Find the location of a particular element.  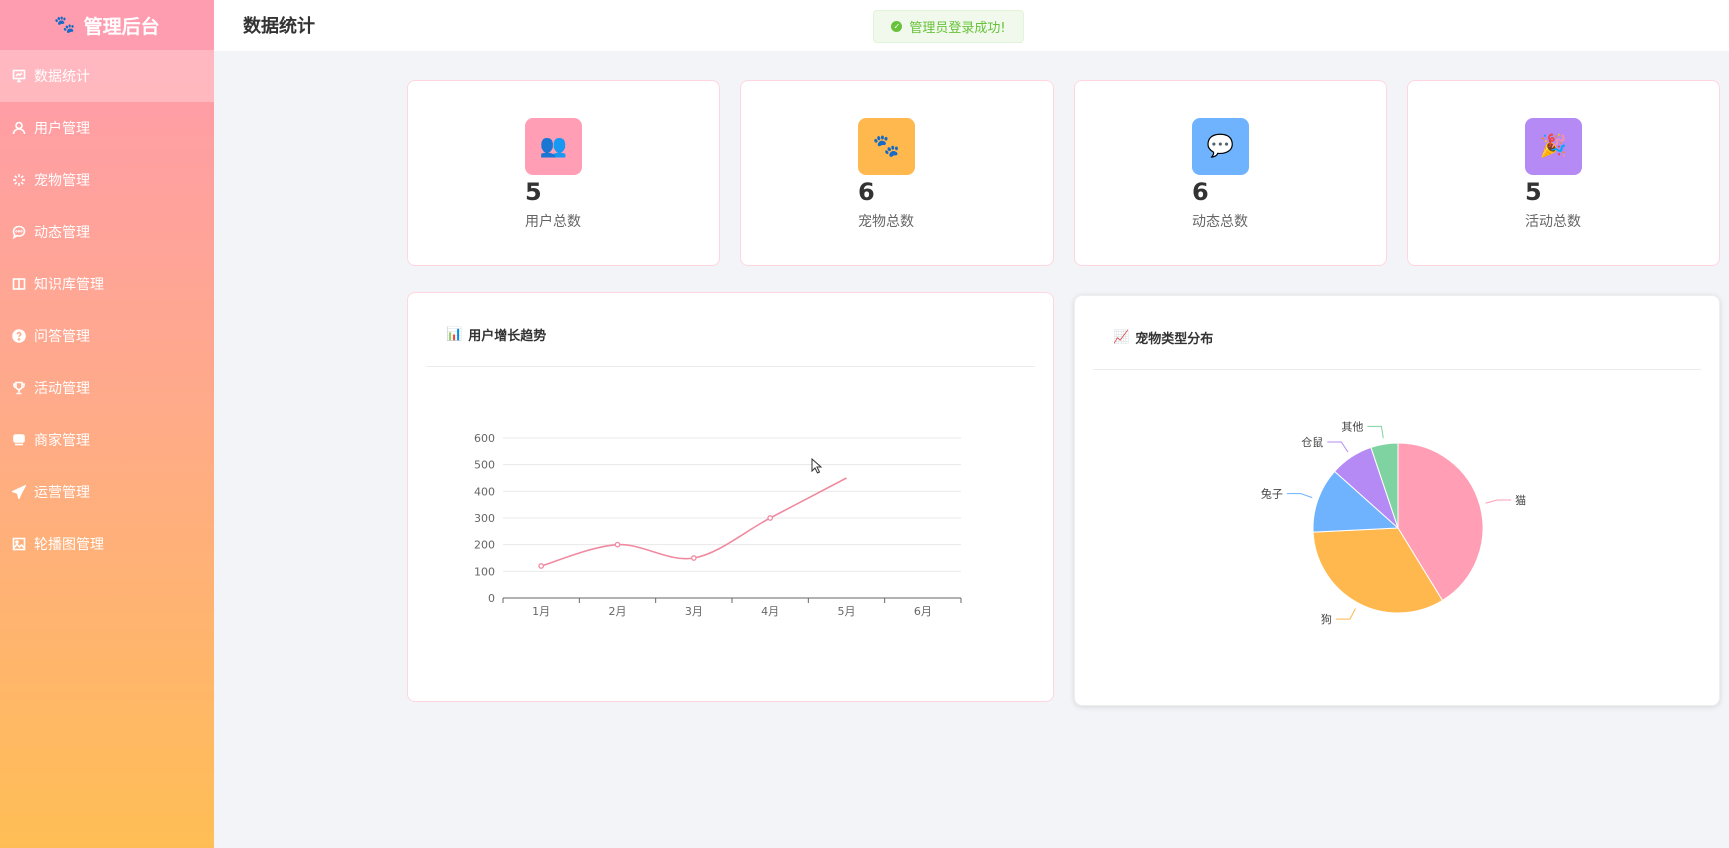

sidebar-item-merchants: 商家管理 is located at coordinates (107, 440).